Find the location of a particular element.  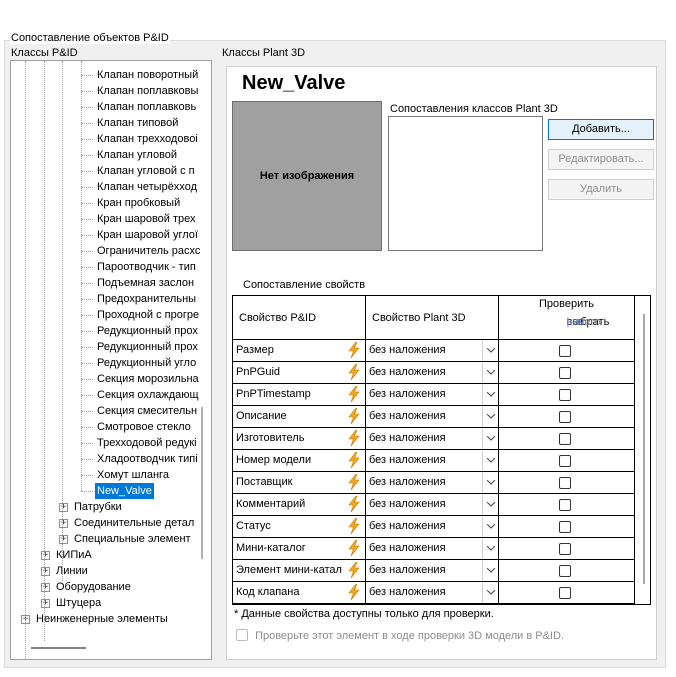

tree-item-label: Хладоотводчик типі is located at coordinates (147, 459).